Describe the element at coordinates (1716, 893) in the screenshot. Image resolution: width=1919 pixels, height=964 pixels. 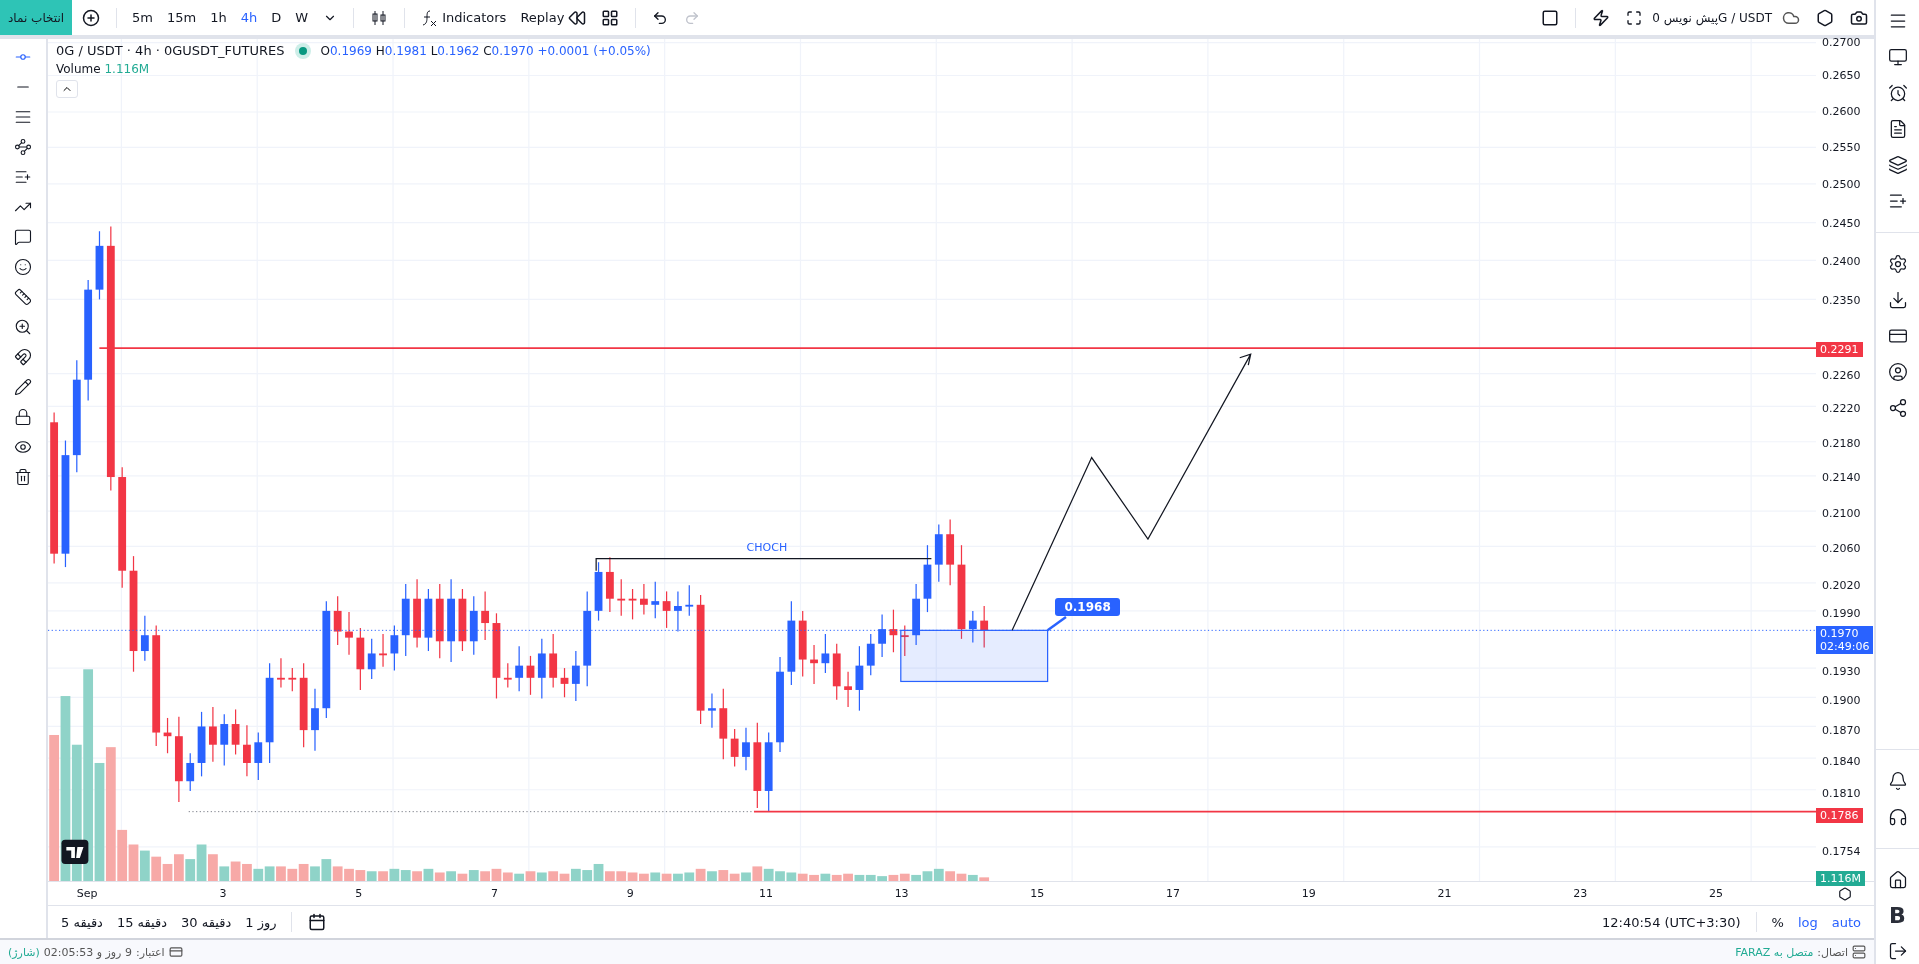
I see `time-tick: 25` at that location.